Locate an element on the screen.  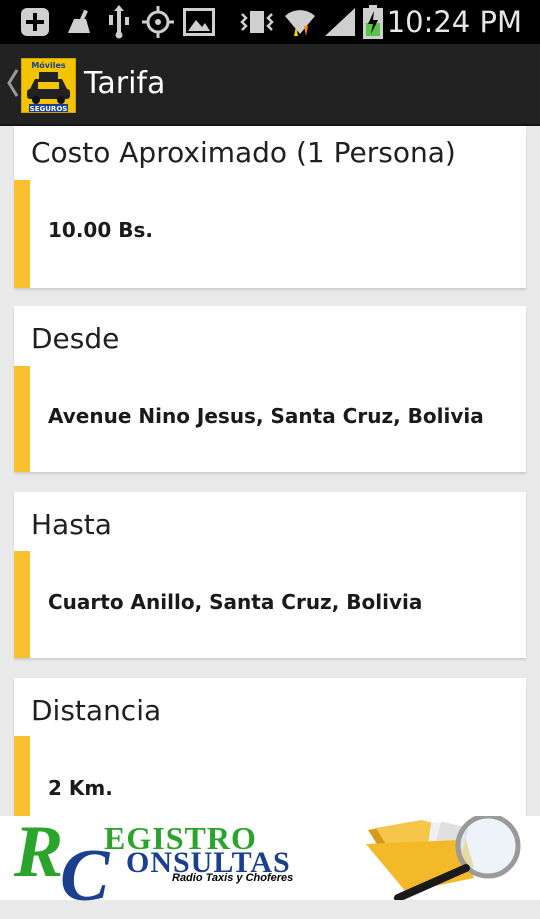
banner-subtitle: Radio Taxis y Choferes is located at coordinates (233, 878).